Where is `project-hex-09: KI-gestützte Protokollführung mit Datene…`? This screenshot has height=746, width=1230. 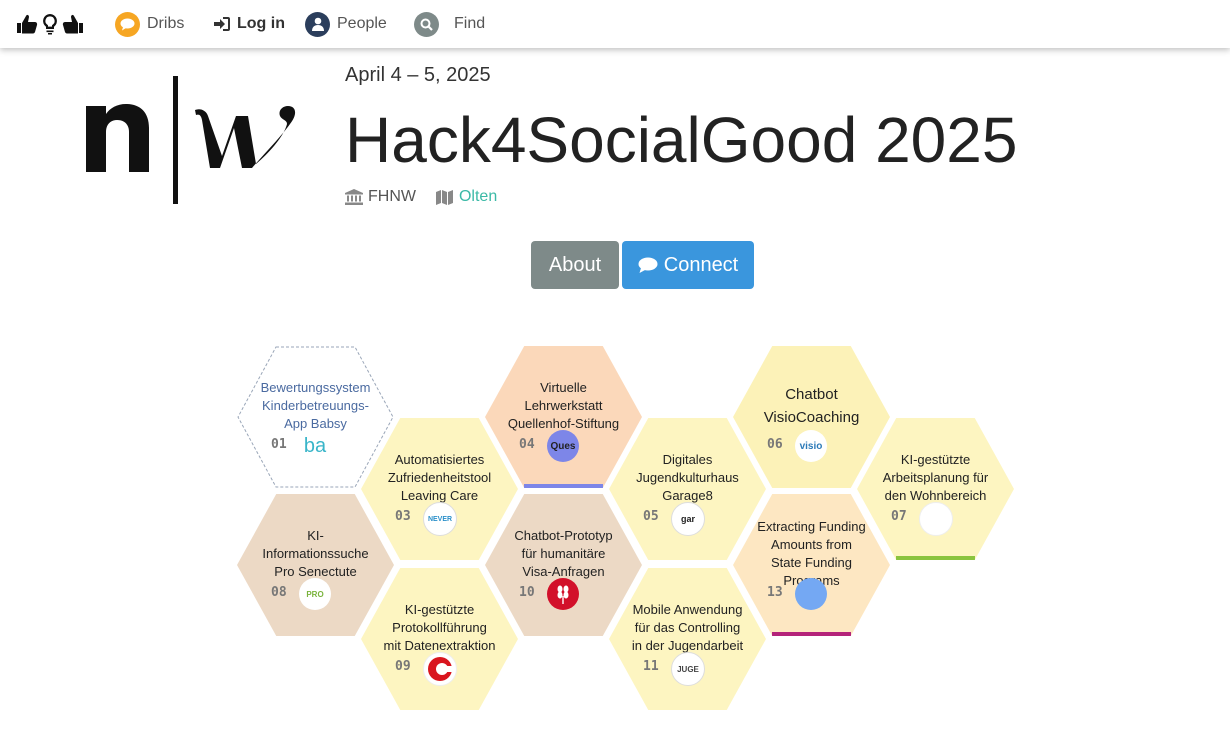
project-hex-09: KI-gestützte Protokollführung mit Datene… is located at coordinates (439, 639).